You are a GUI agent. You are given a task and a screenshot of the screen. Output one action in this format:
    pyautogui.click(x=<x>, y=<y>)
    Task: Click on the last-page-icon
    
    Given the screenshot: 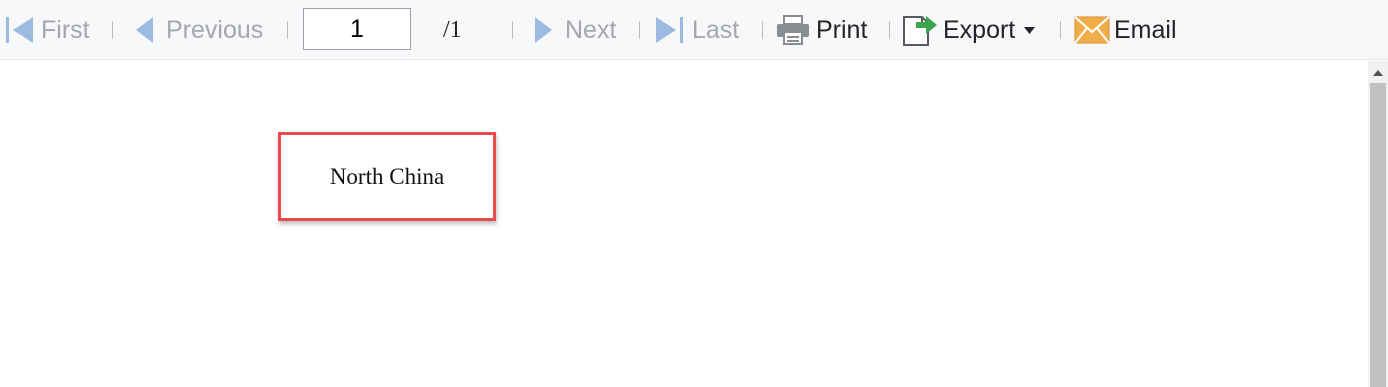 What is the action you would take?
    pyautogui.click(x=670, y=30)
    